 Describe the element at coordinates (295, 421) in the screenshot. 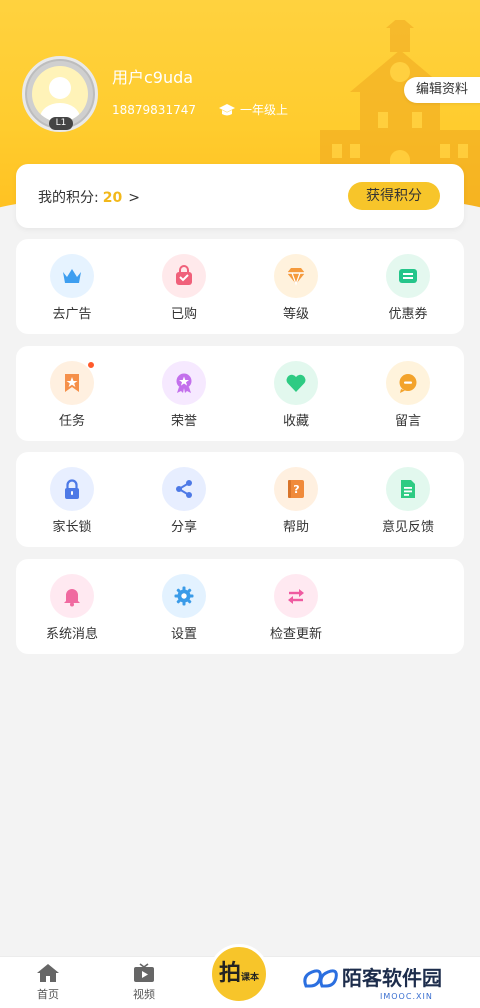

I see `menu-item-label: 收藏` at that location.